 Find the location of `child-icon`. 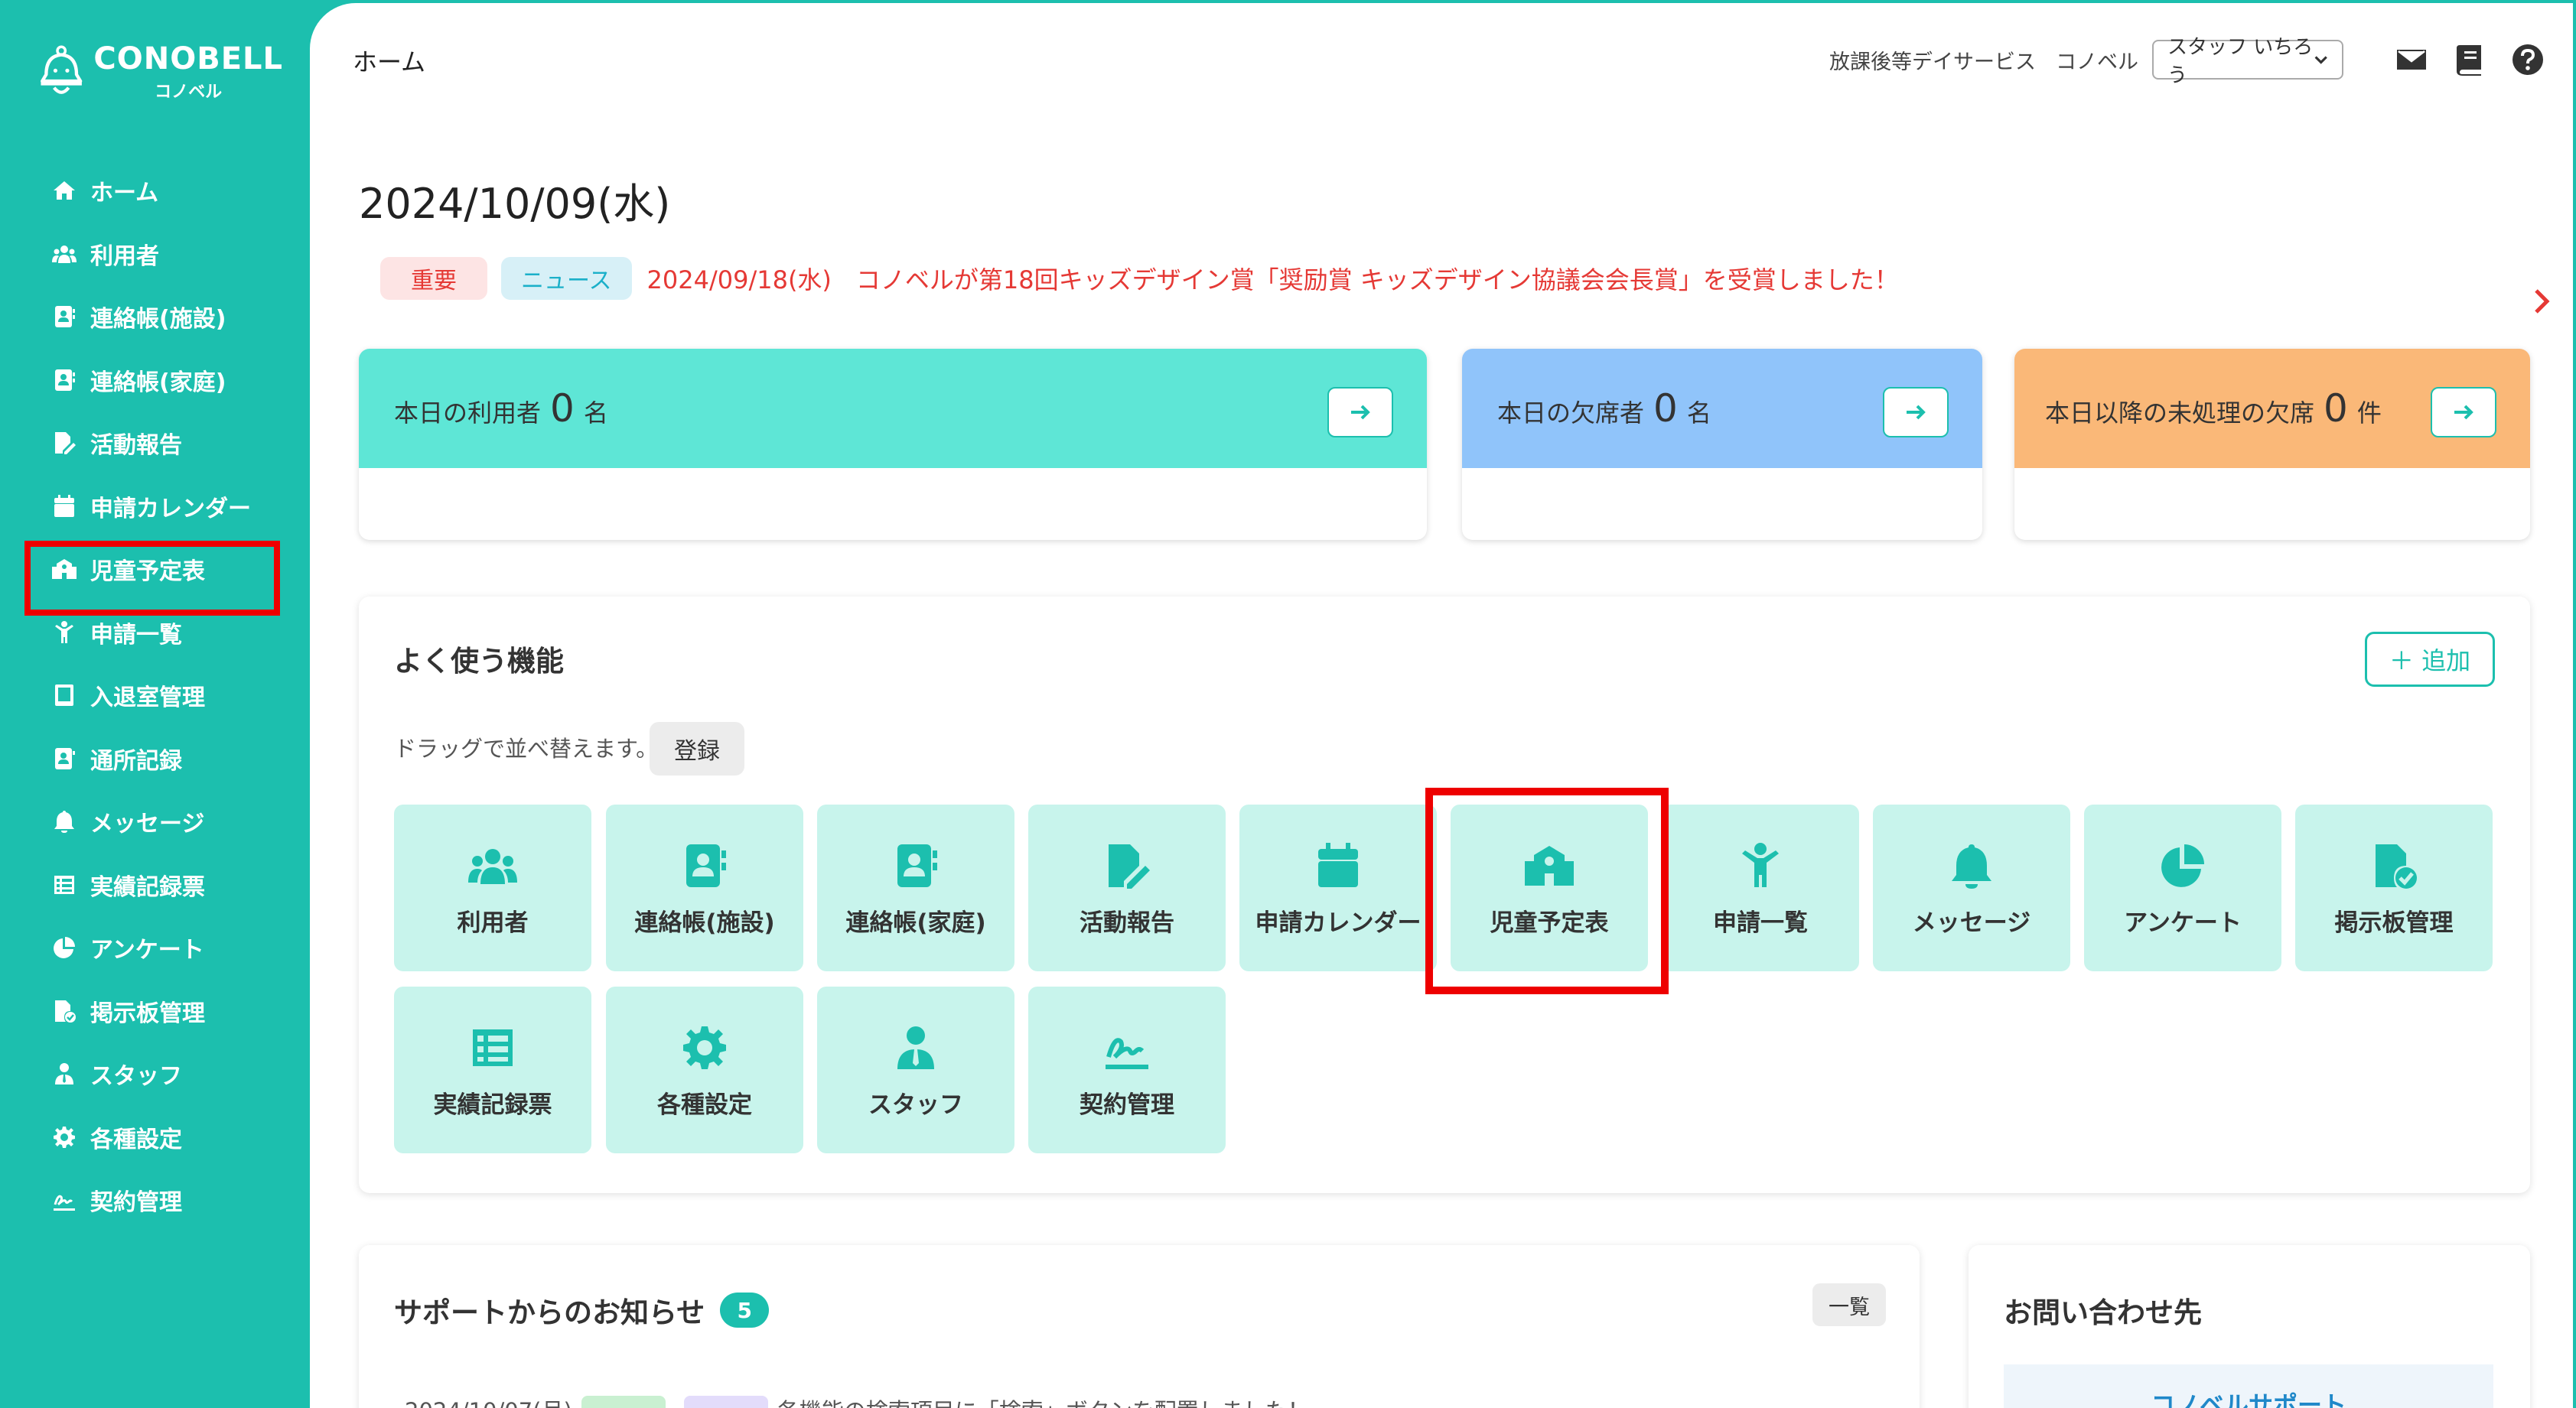

child-icon is located at coordinates (1761, 866).